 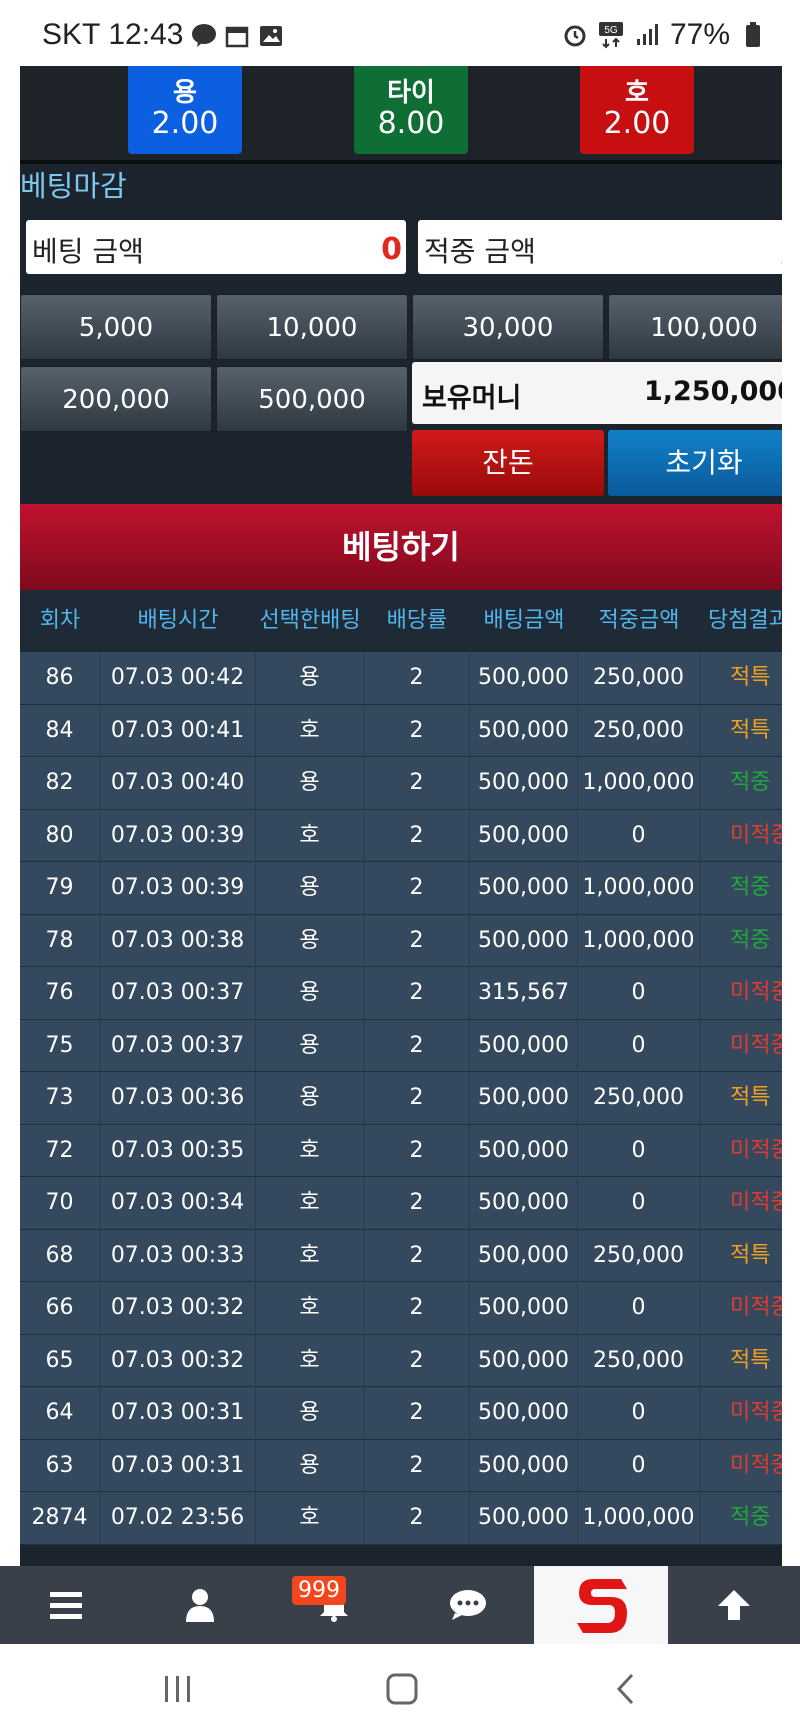 What do you see at coordinates (400, 33) in the screenshot?
I see `status-bar: SKT 12:43 5G 77%` at bounding box center [400, 33].